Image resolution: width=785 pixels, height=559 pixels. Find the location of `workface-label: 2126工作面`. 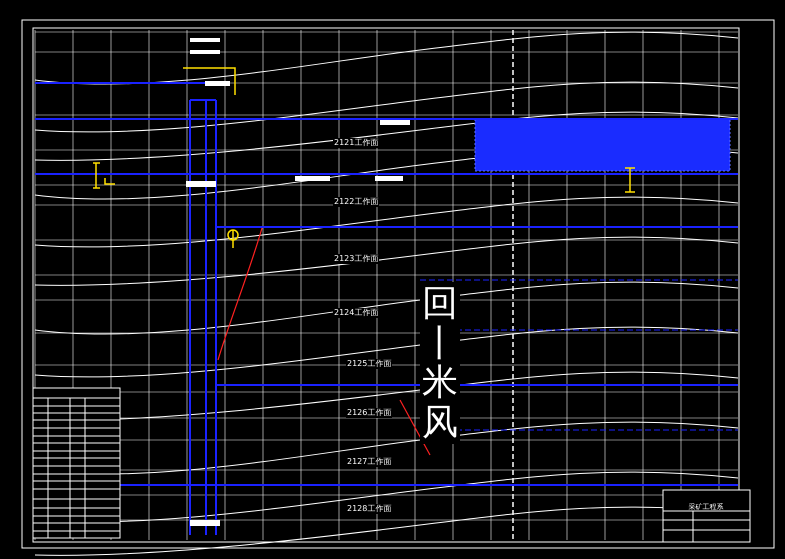

workface-label: 2126工作面 is located at coordinates (369, 413).